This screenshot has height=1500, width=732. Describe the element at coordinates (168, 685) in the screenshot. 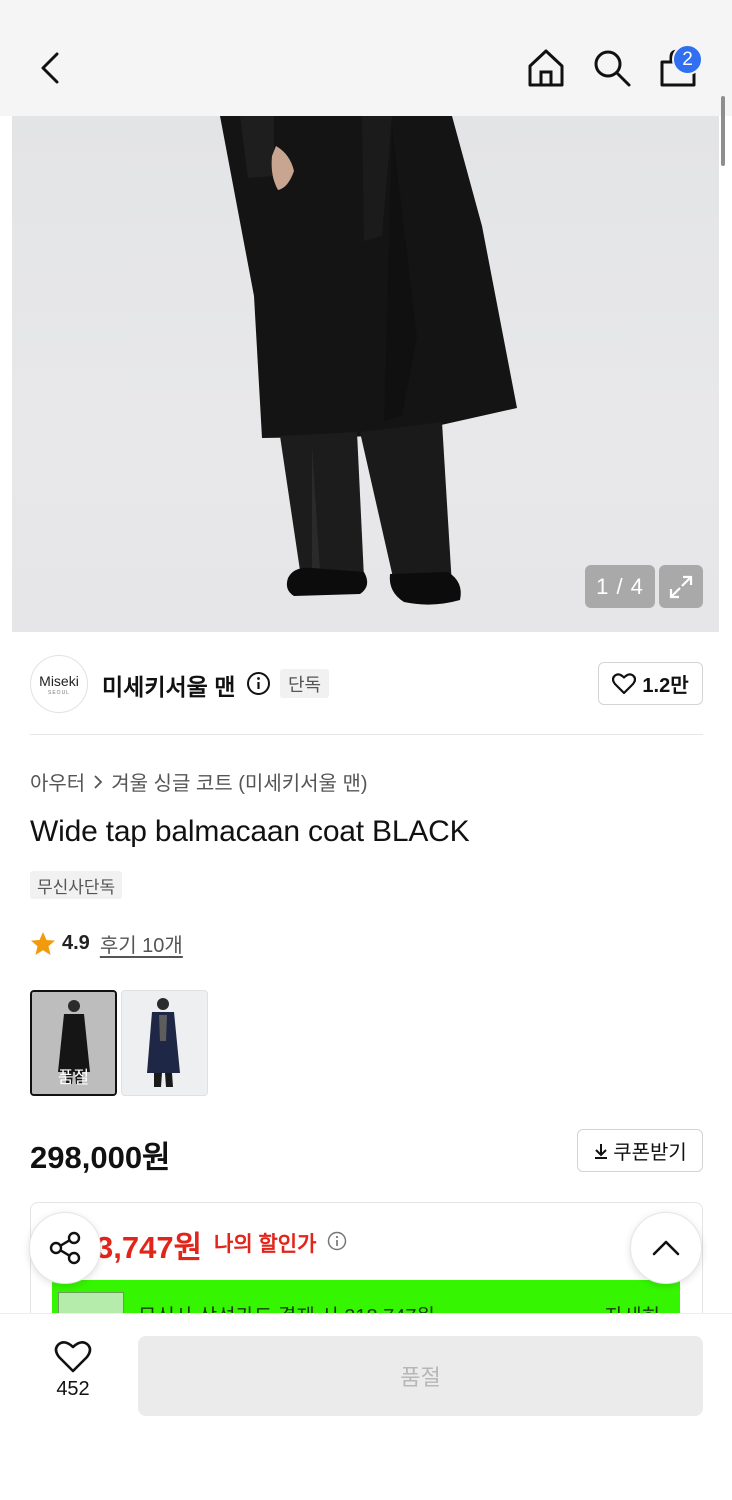

I see `brand-name: 미세키서울 맨` at that location.